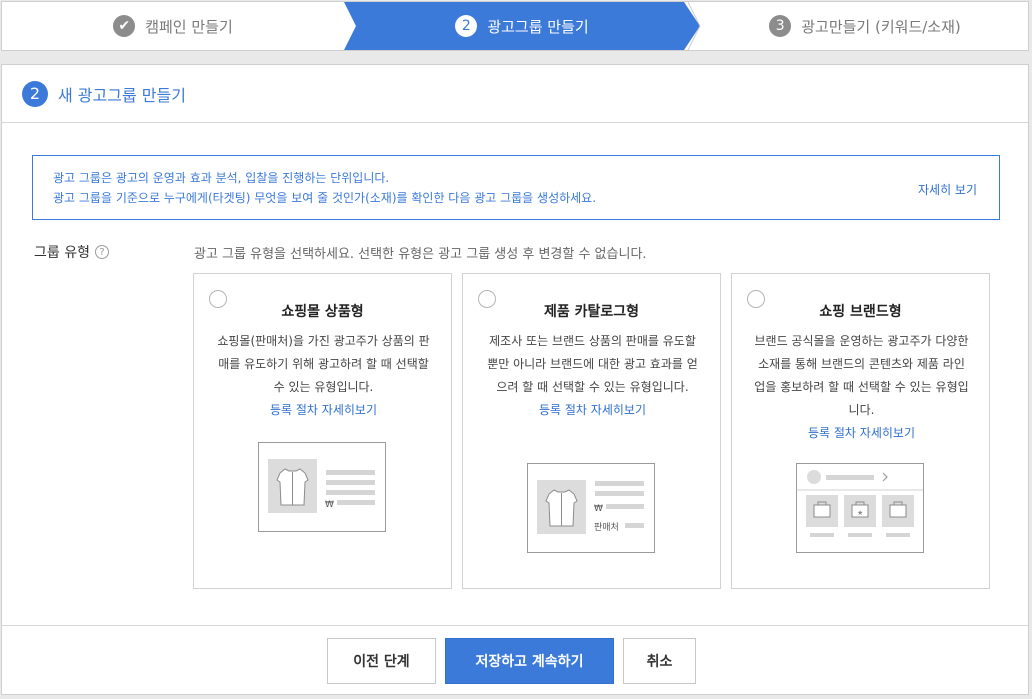 The image size is (1032, 699). Describe the element at coordinates (322, 487) in the screenshot. I see `product-illustration: ₩` at that location.